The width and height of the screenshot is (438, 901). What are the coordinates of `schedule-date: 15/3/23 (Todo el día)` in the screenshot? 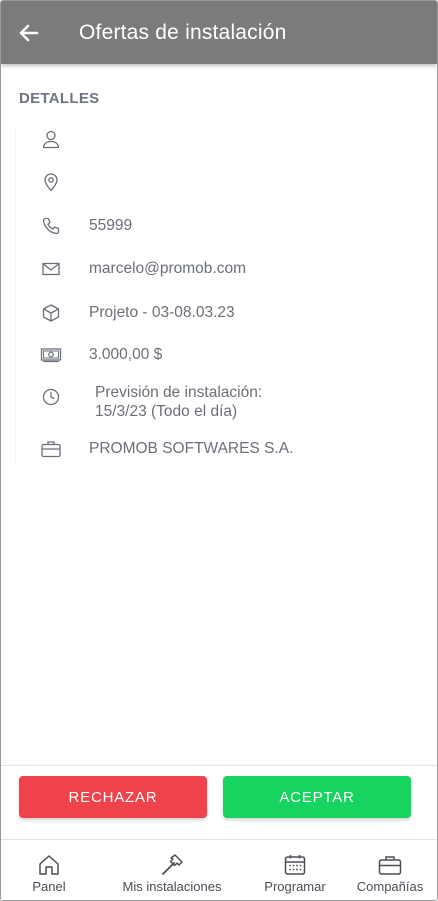 It's located at (166, 411).